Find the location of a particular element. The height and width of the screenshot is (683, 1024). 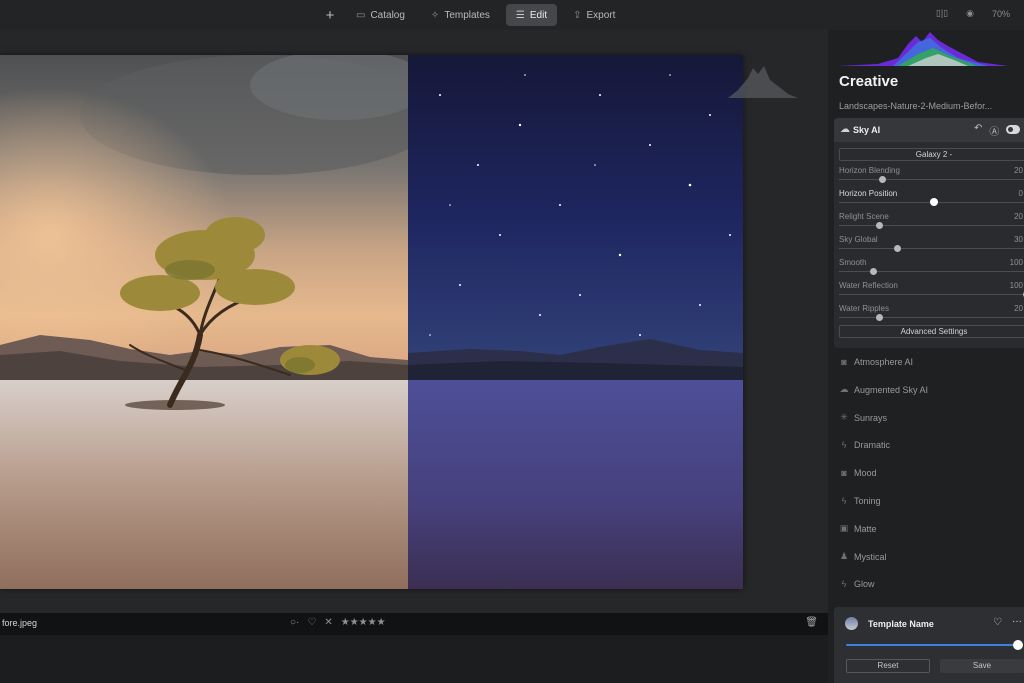

template-amount-track is located at coordinates (932, 645).